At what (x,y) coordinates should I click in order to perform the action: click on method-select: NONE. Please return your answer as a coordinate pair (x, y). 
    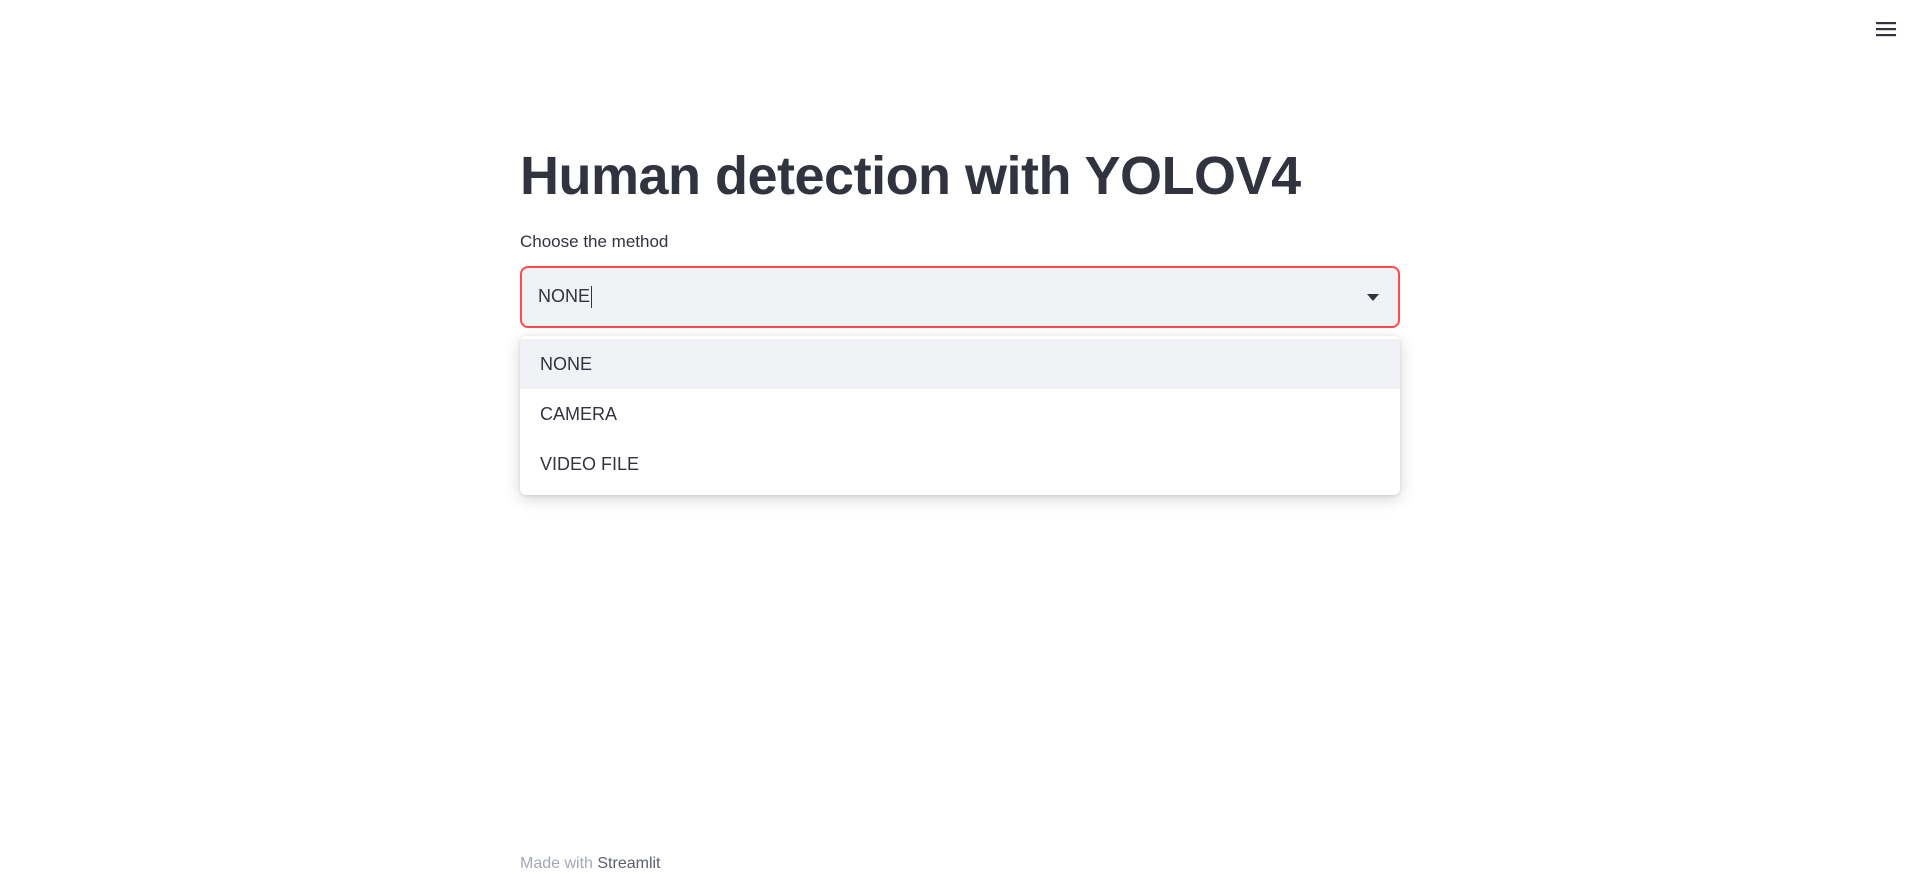
    Looking at the image, I should click on (960, 297).